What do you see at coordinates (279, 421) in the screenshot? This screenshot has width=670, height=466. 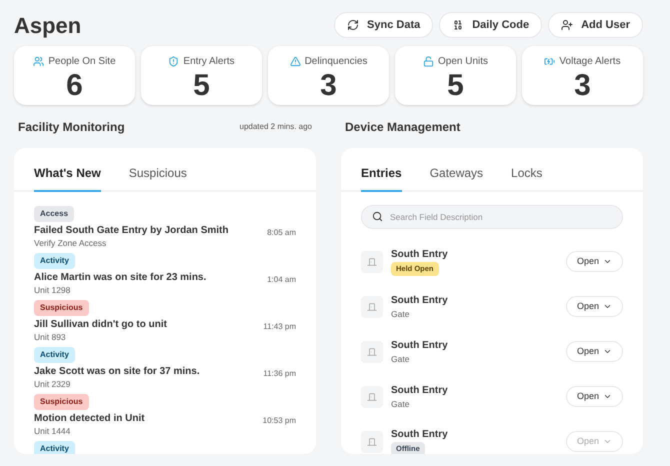 I see `event-time: 10:53 pm` at bounding box center [279, 421].